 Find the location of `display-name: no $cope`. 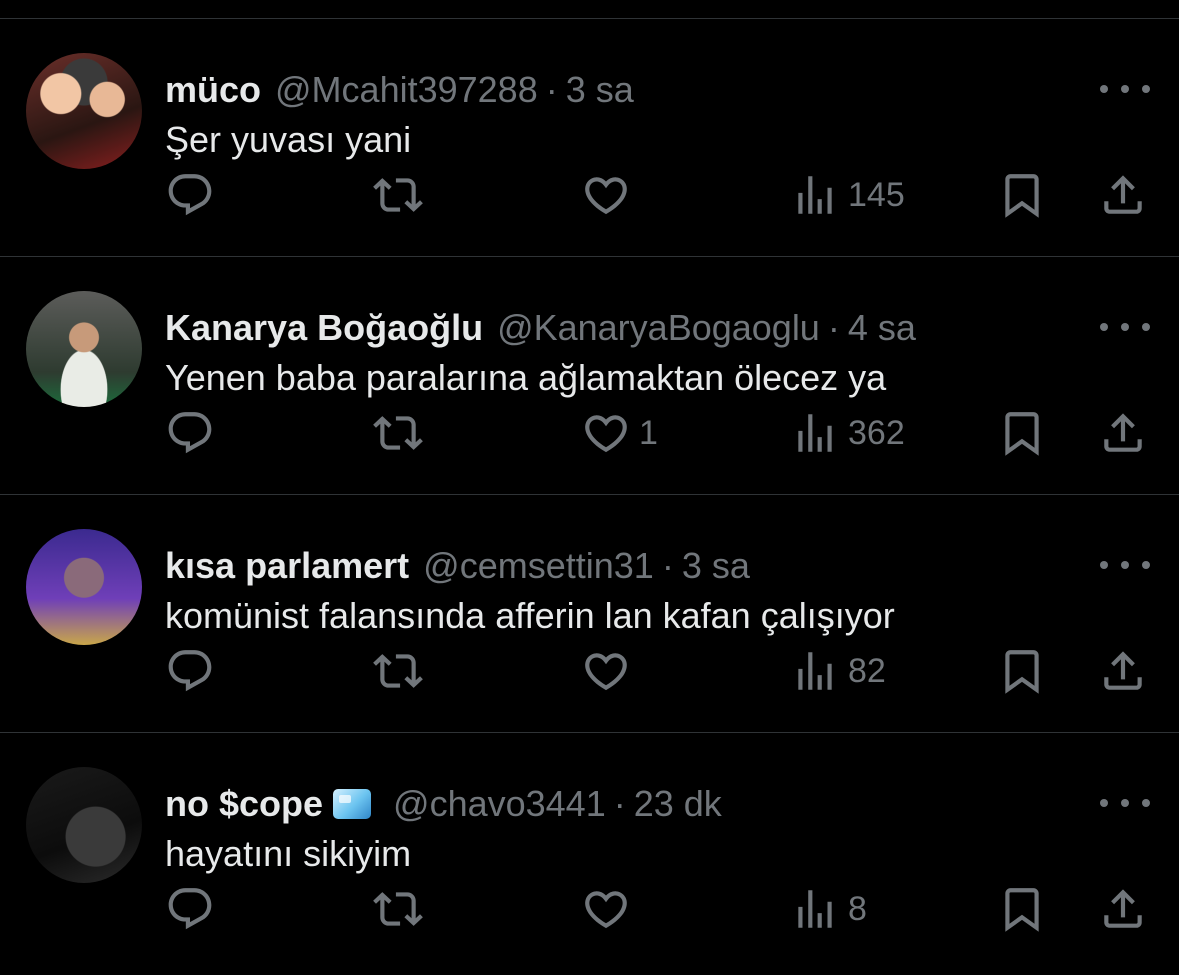

display-name: no $cope is located at coordinates (244, 804).